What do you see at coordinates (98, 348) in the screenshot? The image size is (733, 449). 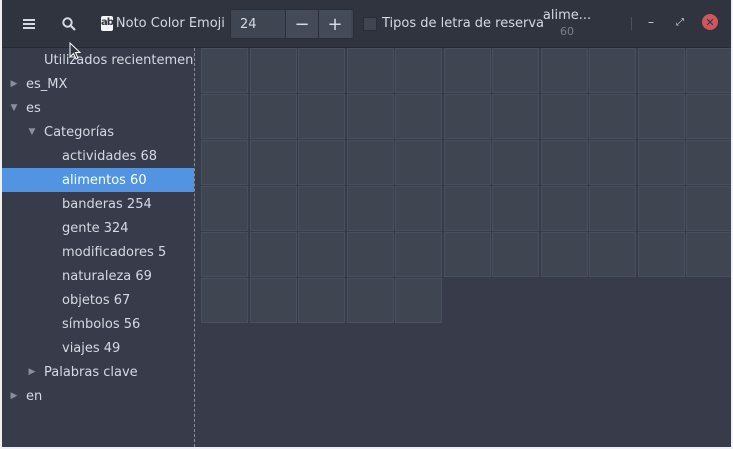 I see `tree-row: viajes 49` at bounding box center [98, 348].